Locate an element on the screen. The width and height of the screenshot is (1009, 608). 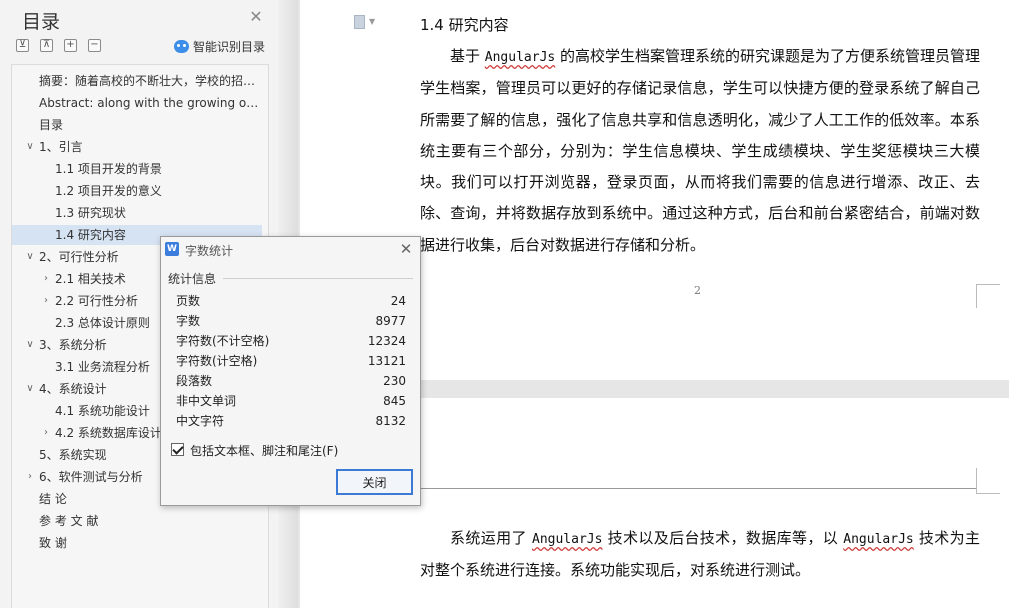
document-menu-icon: ▼ is located at coordinates (366, 23).